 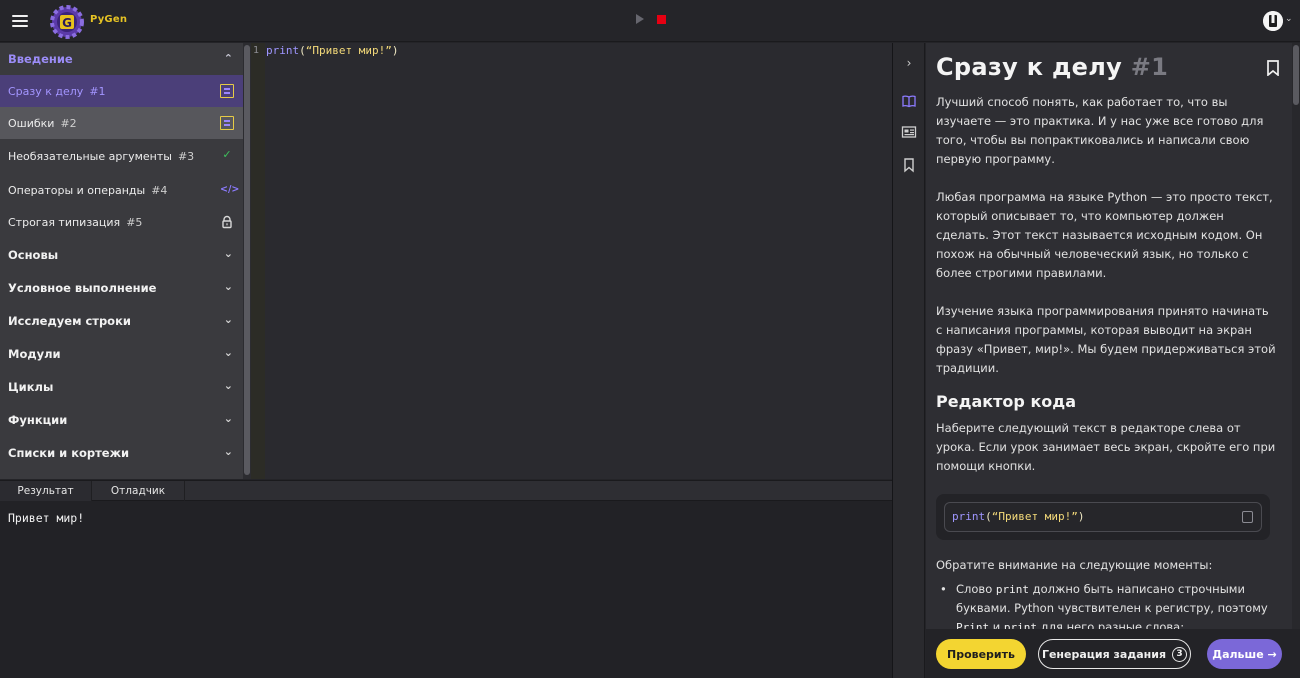 I want to click on code-icon: </>, so click(x=230, y=189).